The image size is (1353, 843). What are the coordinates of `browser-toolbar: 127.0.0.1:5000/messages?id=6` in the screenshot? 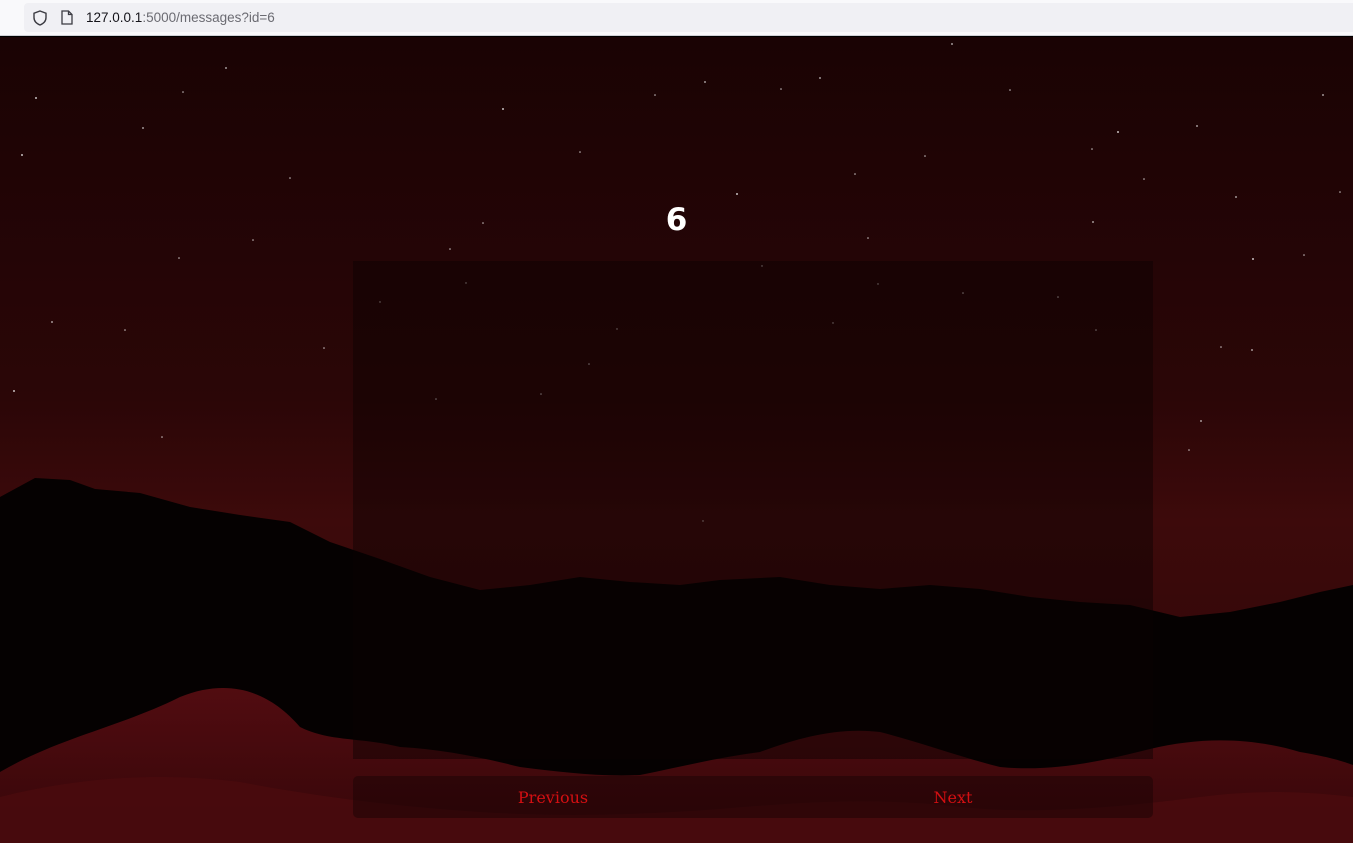 It's located at (676, 18).